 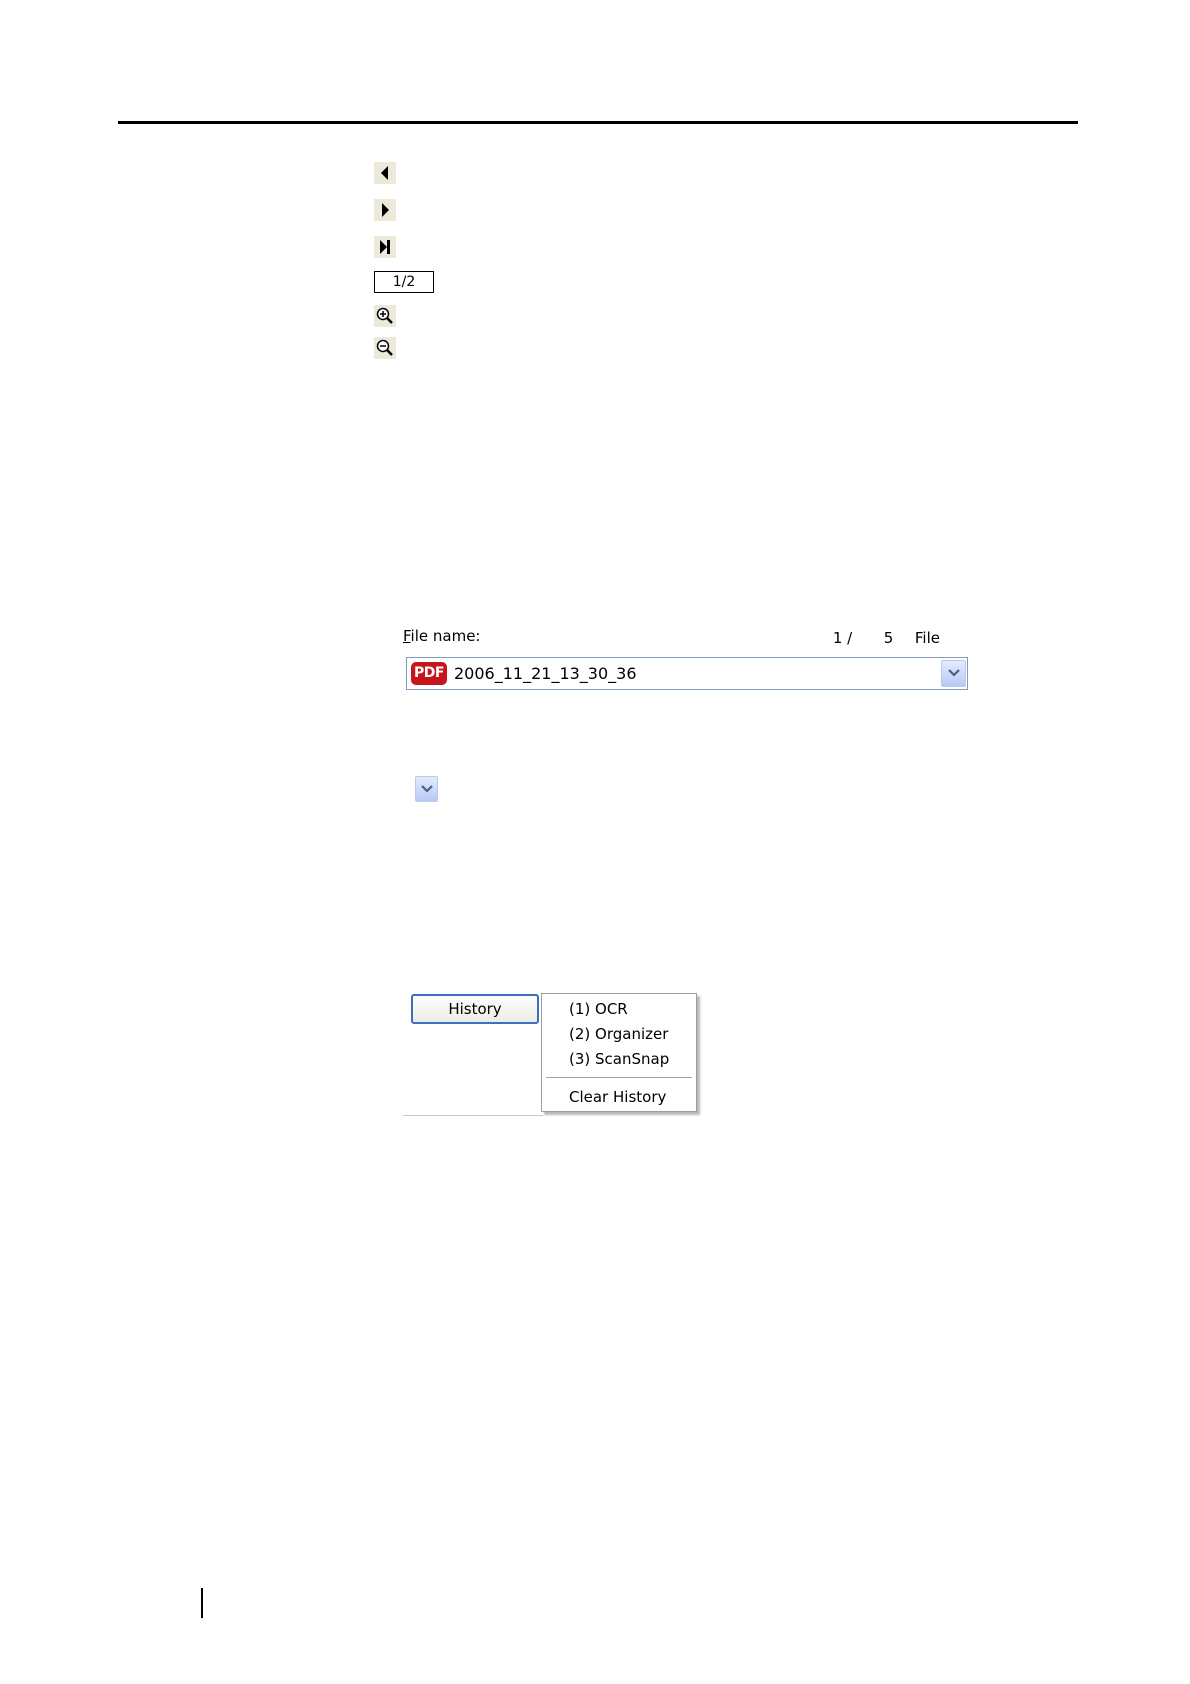 What do you see at coordinates (842, 638) in the screenshot?
I see `file-counter-current: 1 /` at bounding box center [842, 638].